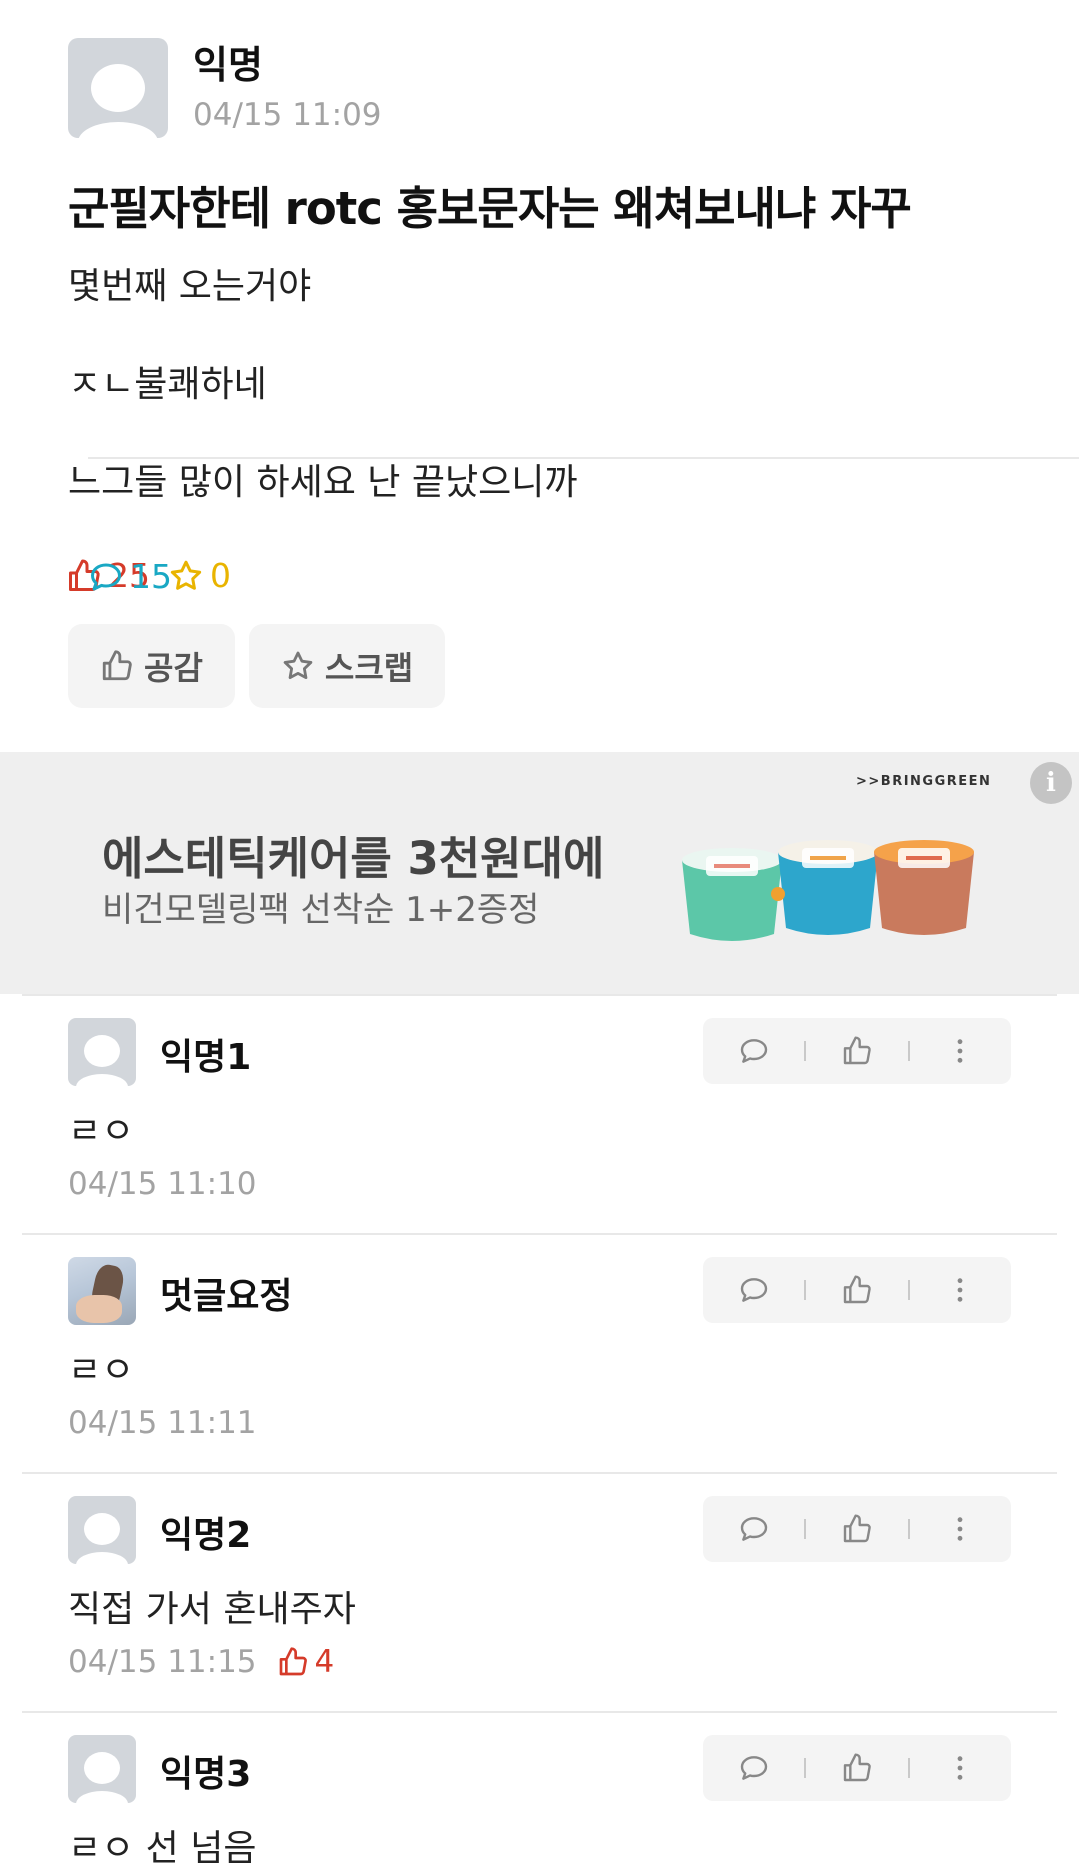 This screenshot has width=1079, height=1865. I want to click on commenter-name: 멋글요정, so click(226, 1296).